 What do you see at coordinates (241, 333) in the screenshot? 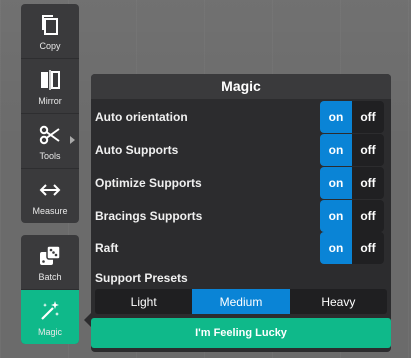
I see `feeling-lucky-button: I'm Feeling Lucky` at bounding box center [241, 333].